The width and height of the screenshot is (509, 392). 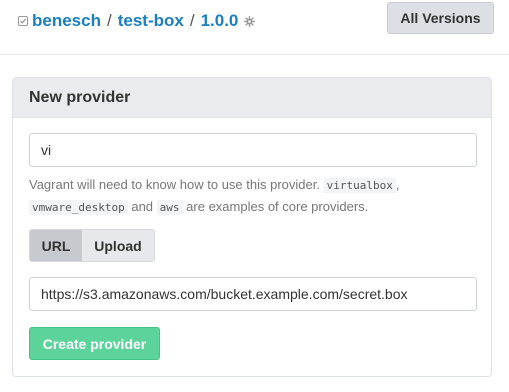 What do you see at coordinates (151, 21) in the screenshot?
I see `breadcrumb-box-link: test-box` at bounding box center [151, 21].